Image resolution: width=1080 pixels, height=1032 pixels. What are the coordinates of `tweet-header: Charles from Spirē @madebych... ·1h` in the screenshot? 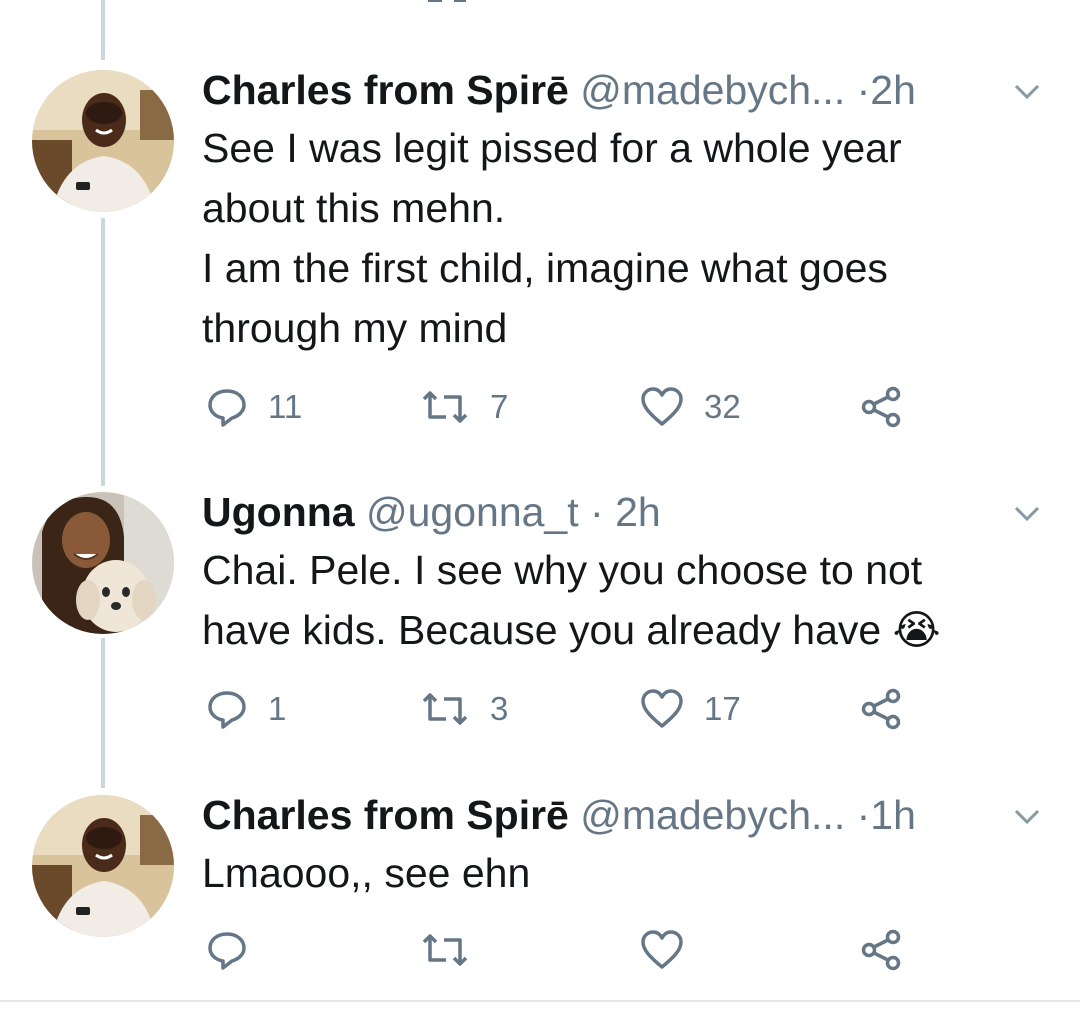 It's located at (559, 815).